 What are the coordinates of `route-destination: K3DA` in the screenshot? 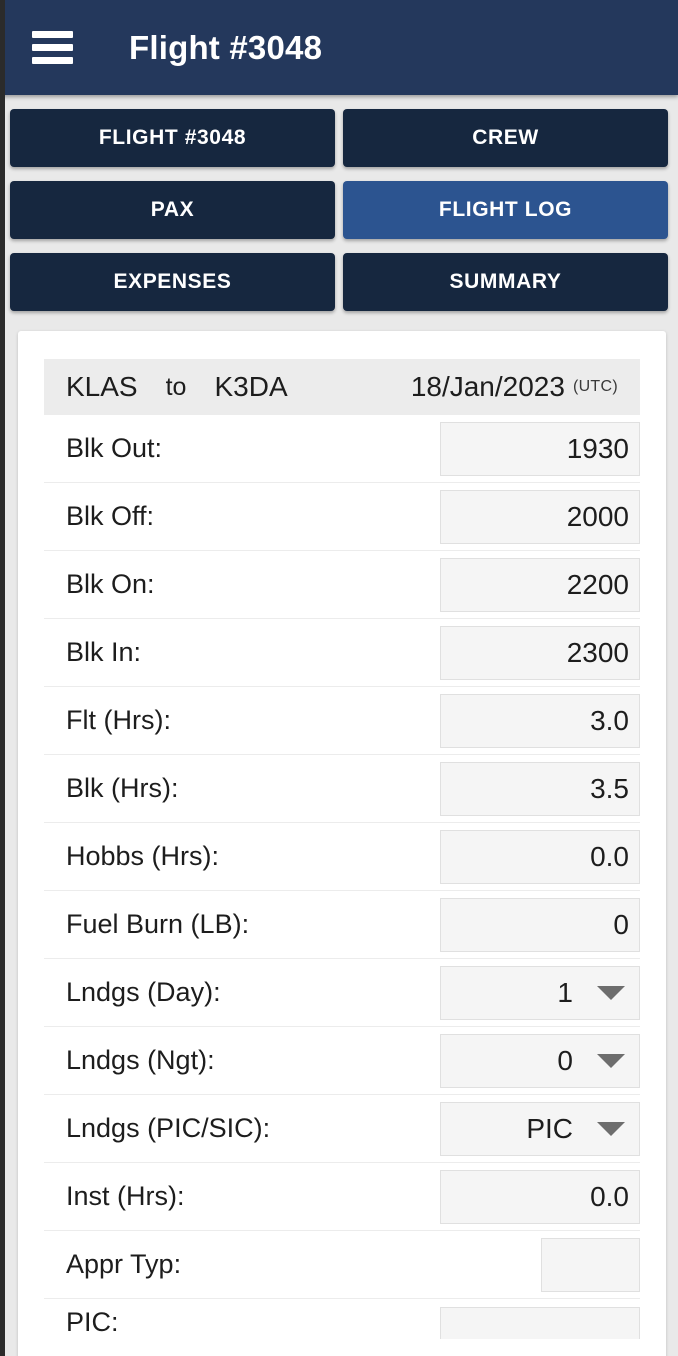 It's located at (251, 386).